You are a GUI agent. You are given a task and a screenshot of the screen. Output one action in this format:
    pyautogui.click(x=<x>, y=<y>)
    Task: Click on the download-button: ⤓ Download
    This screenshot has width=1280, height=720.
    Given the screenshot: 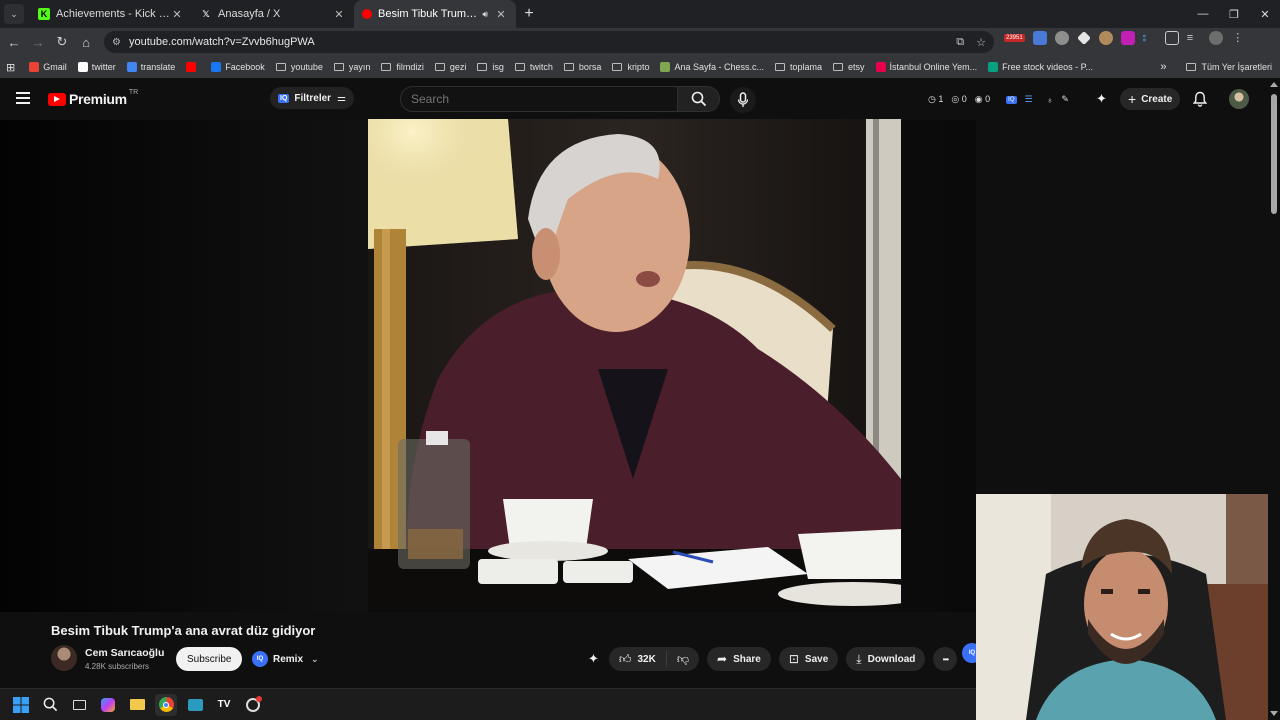 What is the action you would take?
    pyautogui.click(x=886, y=659)
    